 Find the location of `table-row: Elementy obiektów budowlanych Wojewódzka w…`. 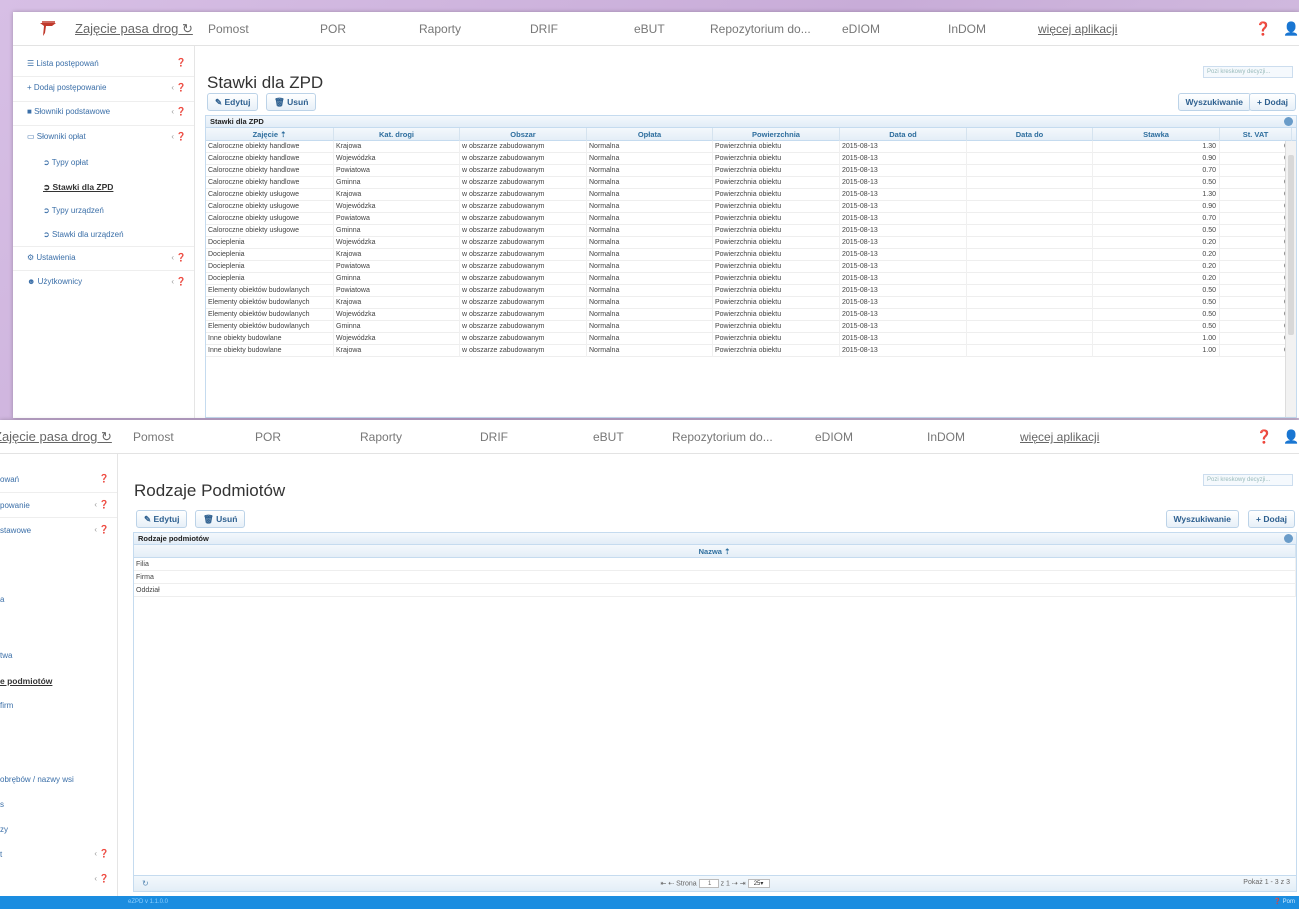

table-row: Elementy obiektów budowlanych Wojewódzka w… is located at coordinates (749, 315).